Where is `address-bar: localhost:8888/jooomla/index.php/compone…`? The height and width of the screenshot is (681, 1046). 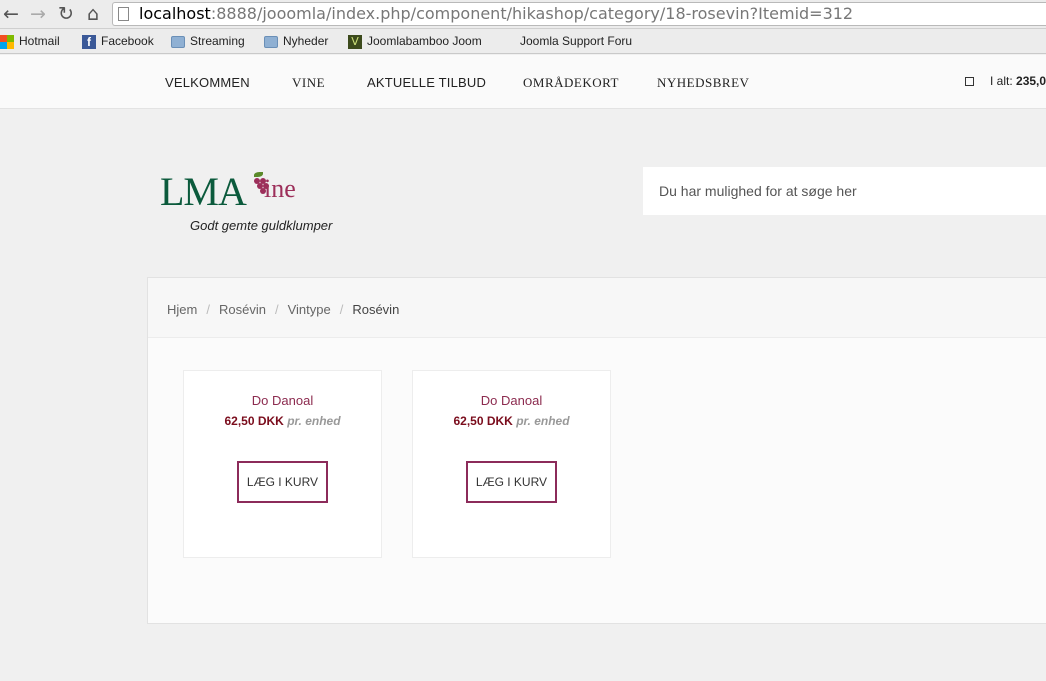
address-bar: localhost:8888/jooomla/index.php/compone… is located at coordinates (579, 14).